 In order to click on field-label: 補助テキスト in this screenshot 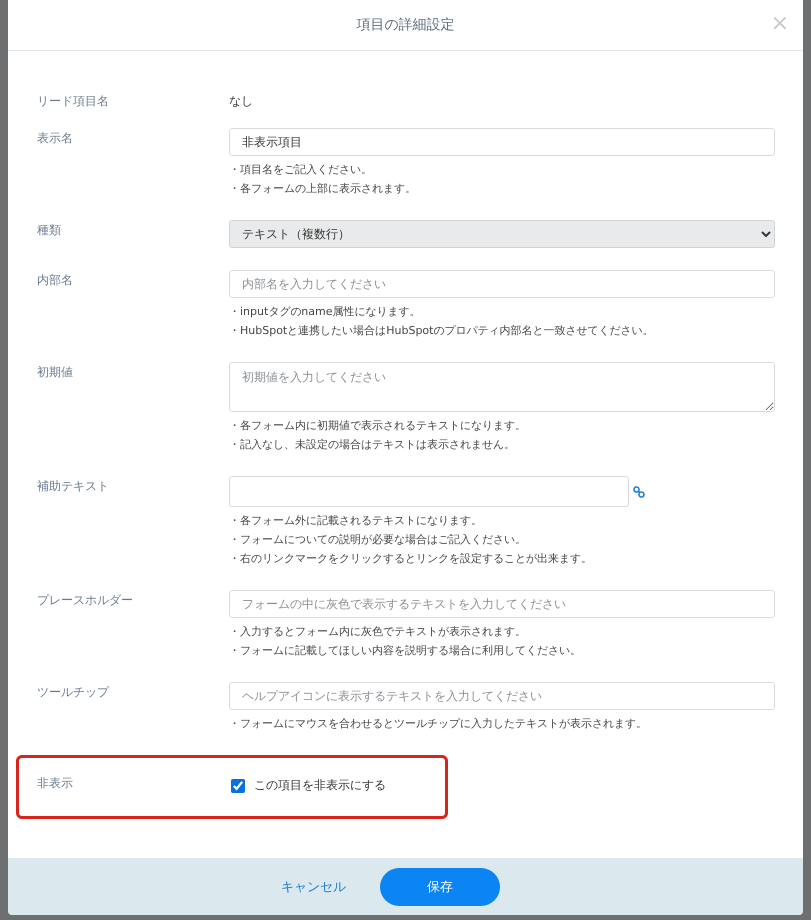, I will do `click(73, 486)`.